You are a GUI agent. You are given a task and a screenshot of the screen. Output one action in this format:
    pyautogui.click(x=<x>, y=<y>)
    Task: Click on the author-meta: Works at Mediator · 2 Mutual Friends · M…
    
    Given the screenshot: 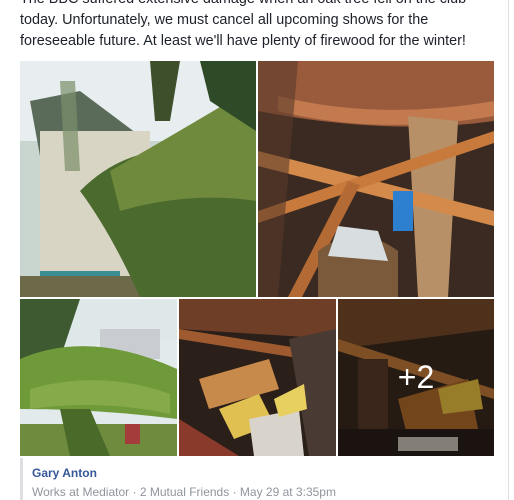 What is the action you would take?
    pyautogui.click(x=261, y=492)
    